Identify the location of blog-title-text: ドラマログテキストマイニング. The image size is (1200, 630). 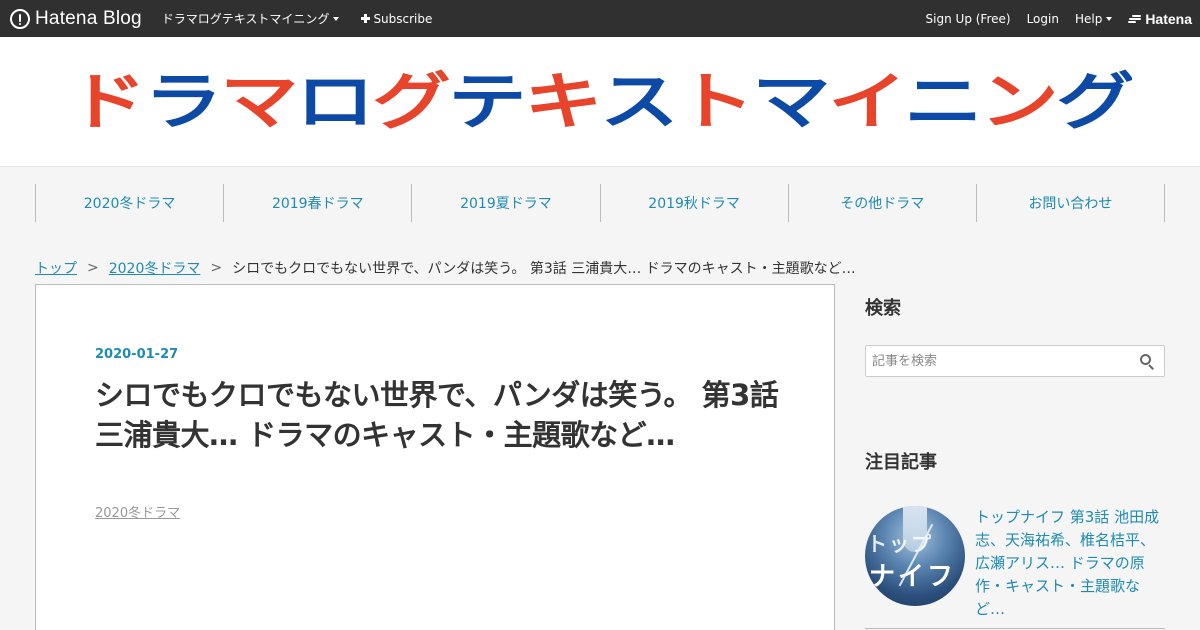
(600, 102).